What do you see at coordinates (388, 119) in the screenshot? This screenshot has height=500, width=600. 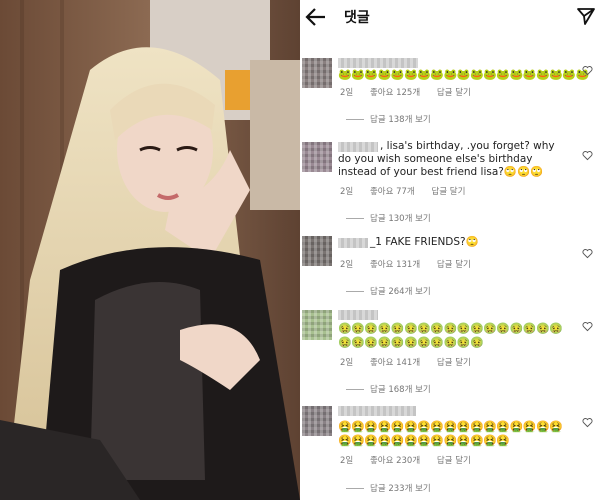 I see `view-replies: 답글 138개 보기` at bounding box center [388, 119].